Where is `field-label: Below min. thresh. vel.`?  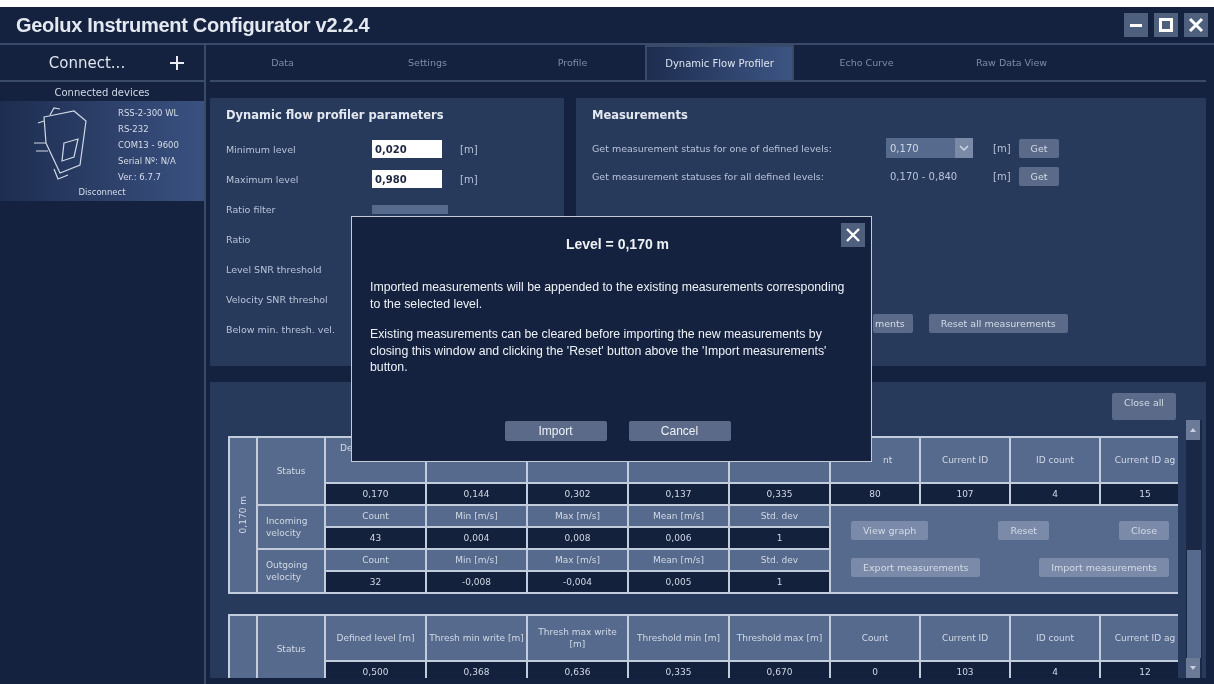
field-label: Below min. thresh. vel. is located at coordinates (281, 329).